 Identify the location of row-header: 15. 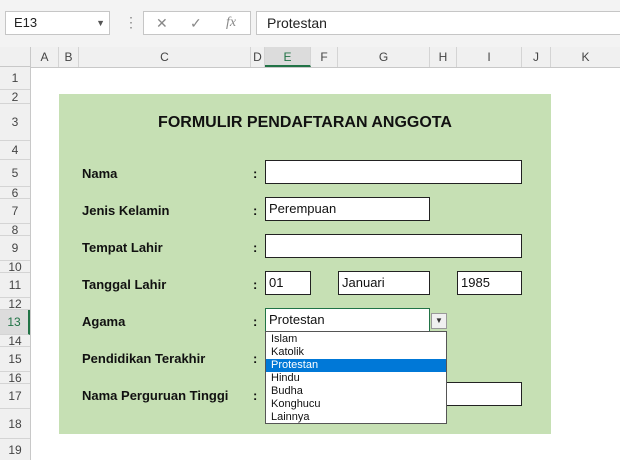
(15, 359).